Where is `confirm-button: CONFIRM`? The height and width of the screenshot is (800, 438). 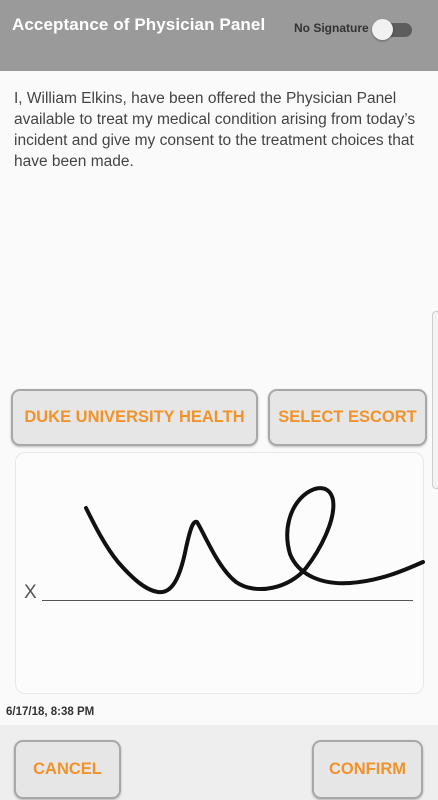 confirm-button: CONFIRM is located at coordinates (367, 769).